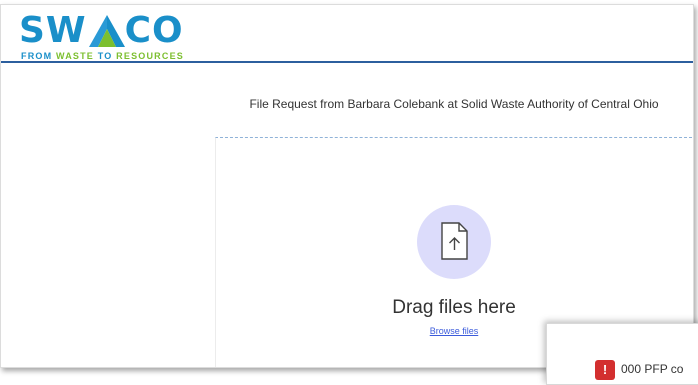 This screenshot has height=385, width=698. I want to click on drag-files-text: Drag files here, so click(454, 307).